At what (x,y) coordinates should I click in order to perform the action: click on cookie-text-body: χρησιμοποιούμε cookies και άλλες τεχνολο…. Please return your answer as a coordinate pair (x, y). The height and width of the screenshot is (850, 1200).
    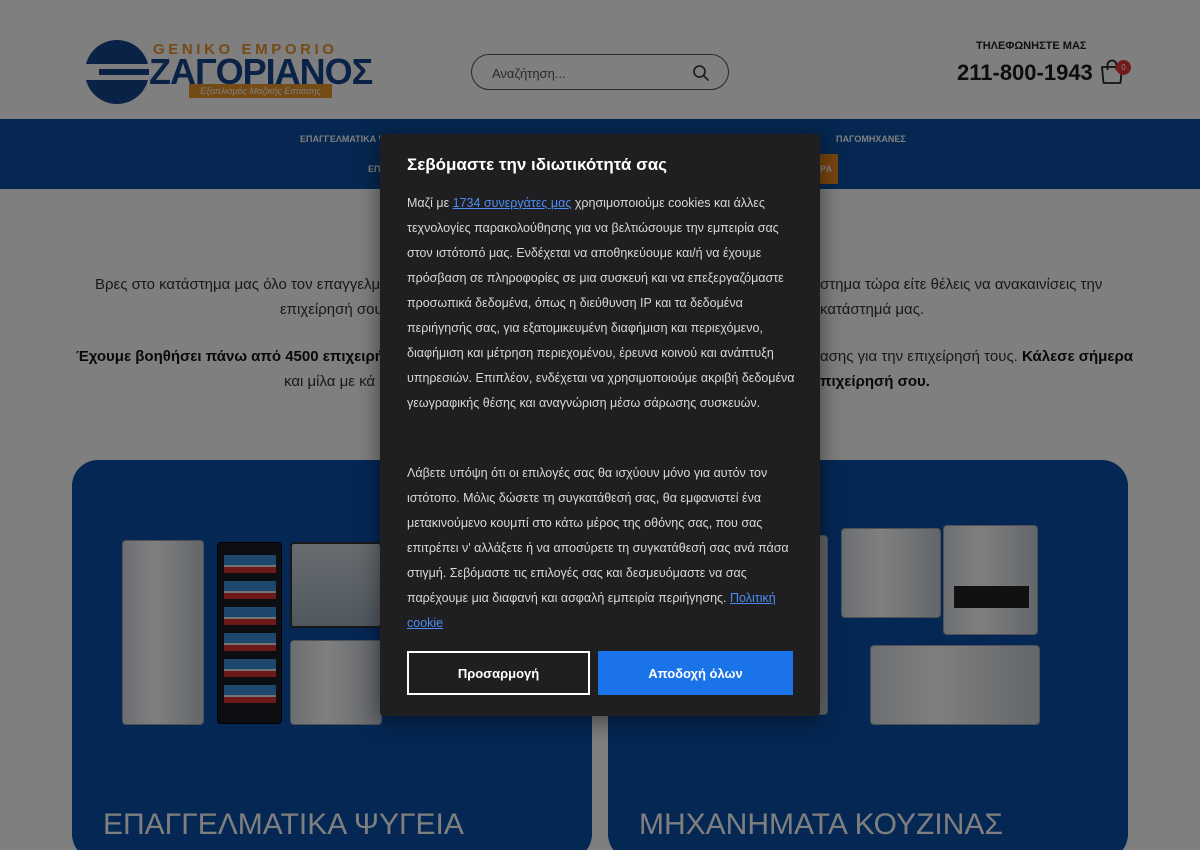
    Looking at the image, I should click on (601, 303).